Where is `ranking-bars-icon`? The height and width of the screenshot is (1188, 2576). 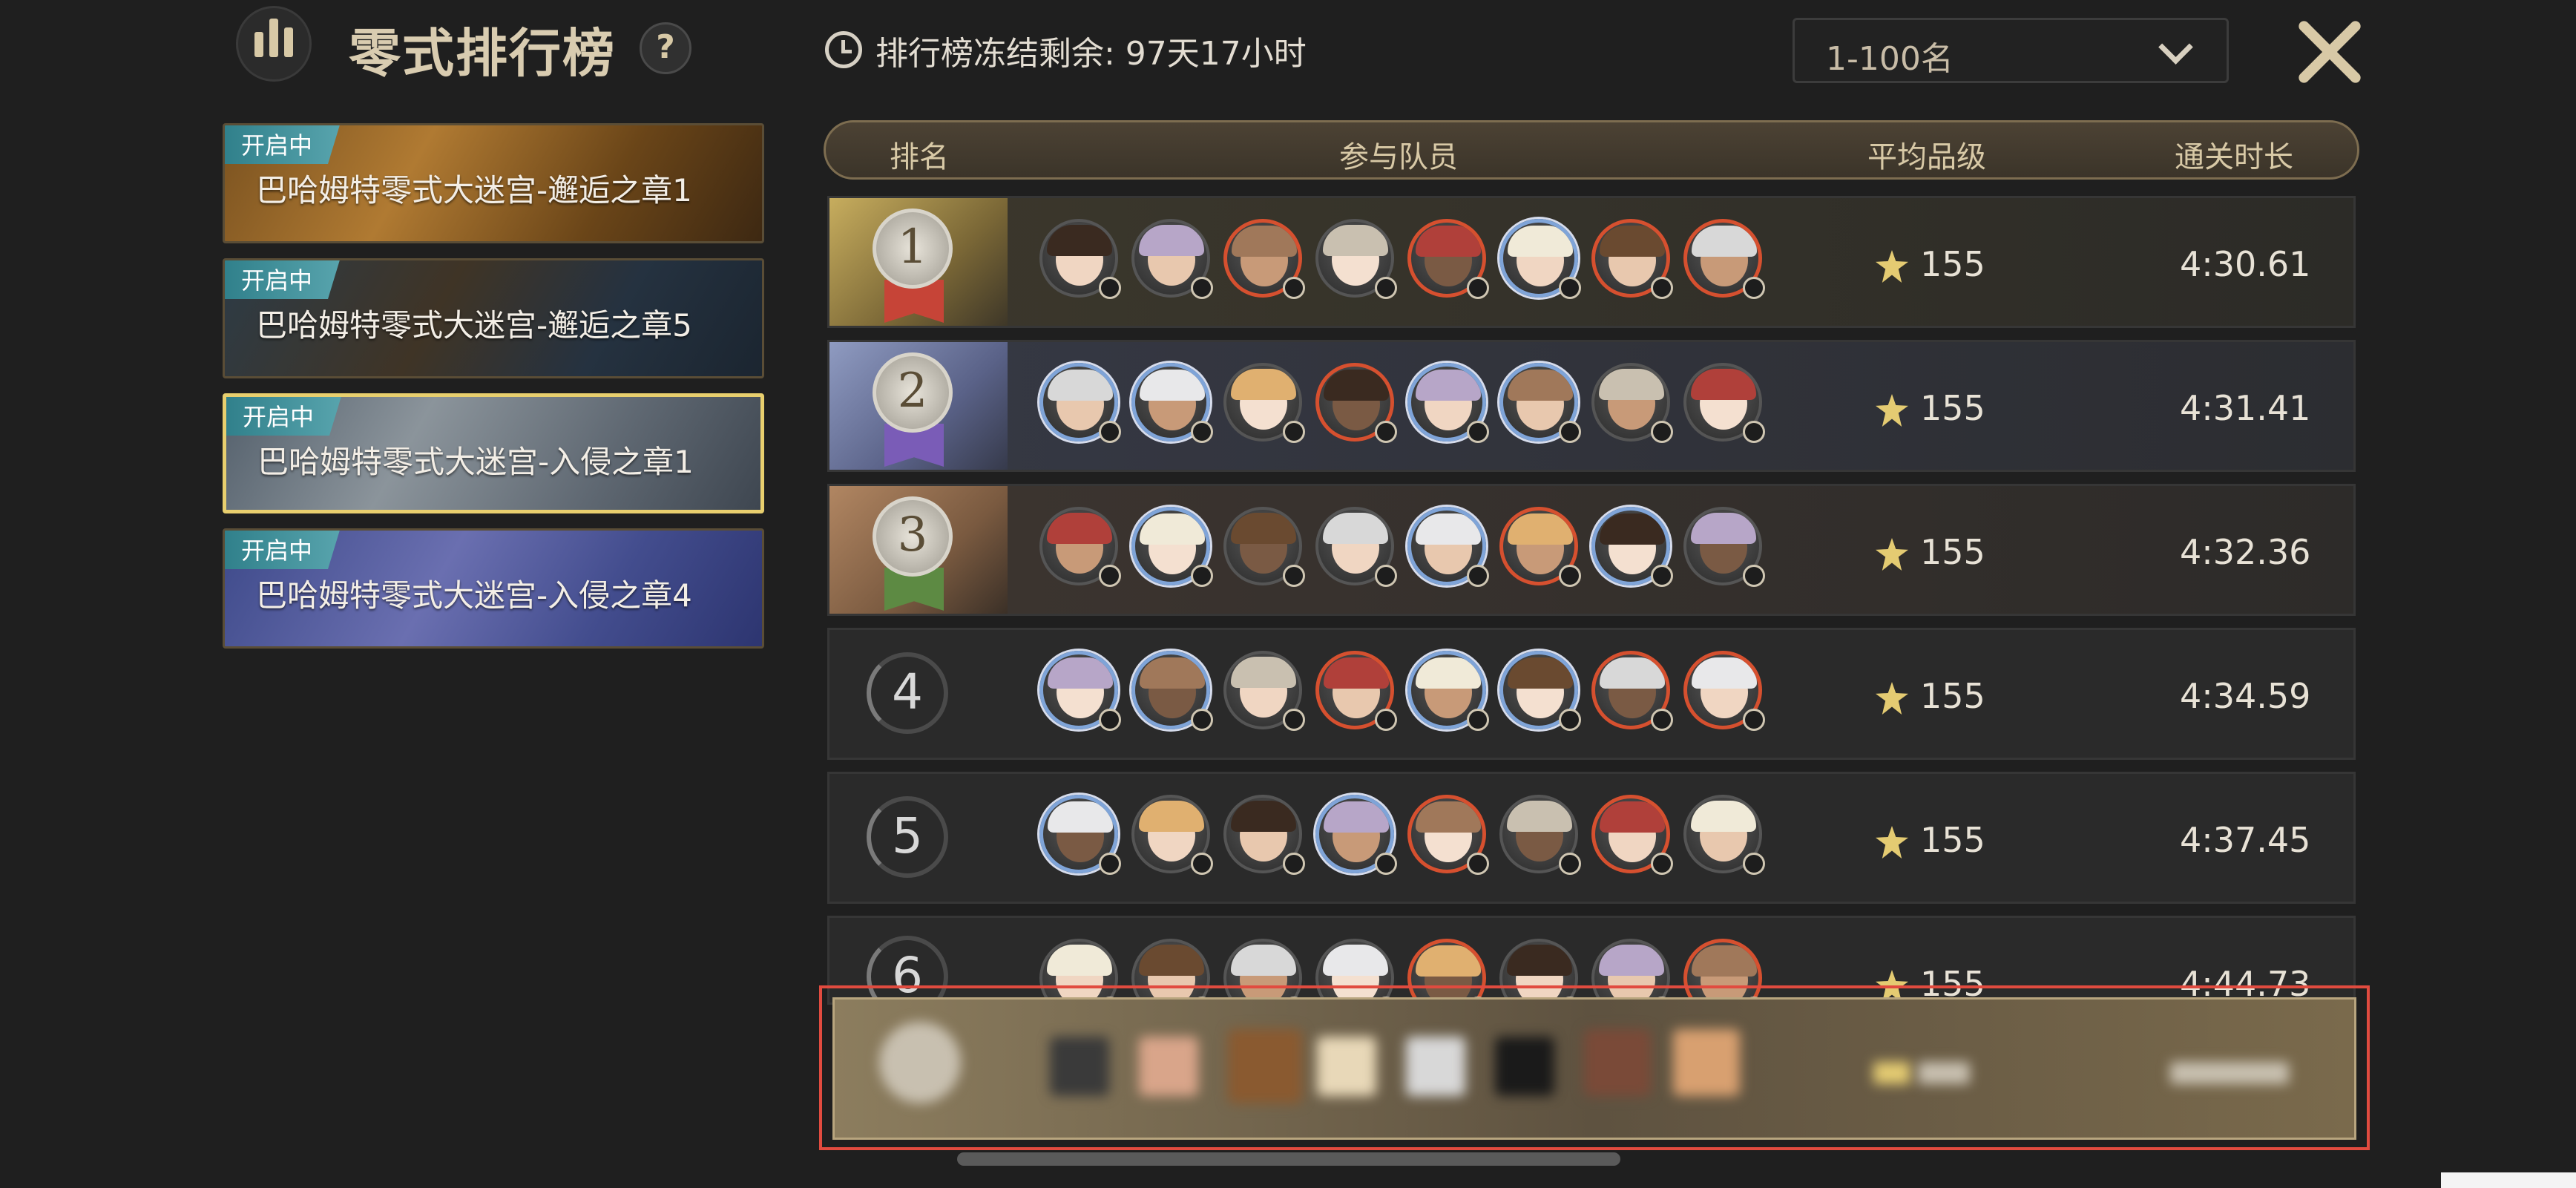
ranking-bars-icon is located at coordinates (274, 44).